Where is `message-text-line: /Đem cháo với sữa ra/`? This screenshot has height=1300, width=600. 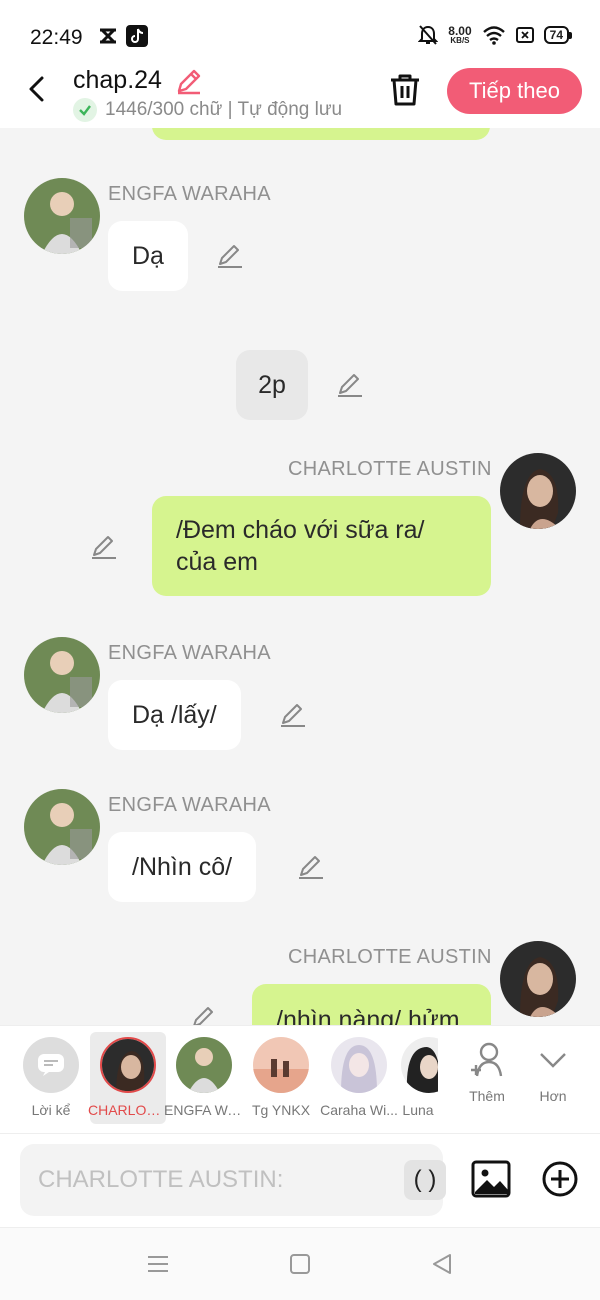
message-text-line: /Đem cháo với sữa ra/ is located at coordinates (300, 530).